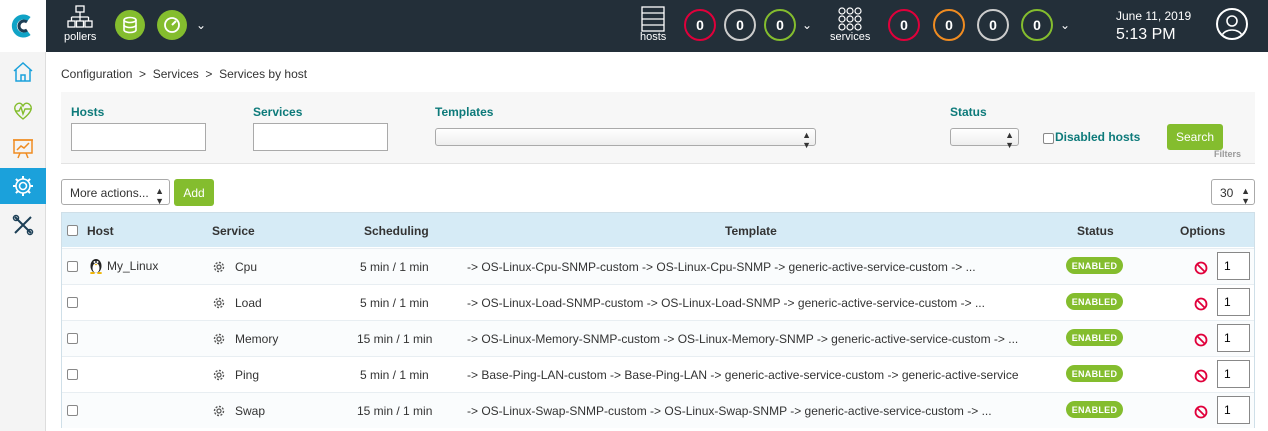 The width and height of the screenshot is (1268, 431). Describe the element at coordinates (96, 265) in the screenshot. I see `linux-penguin-icon` at that location.